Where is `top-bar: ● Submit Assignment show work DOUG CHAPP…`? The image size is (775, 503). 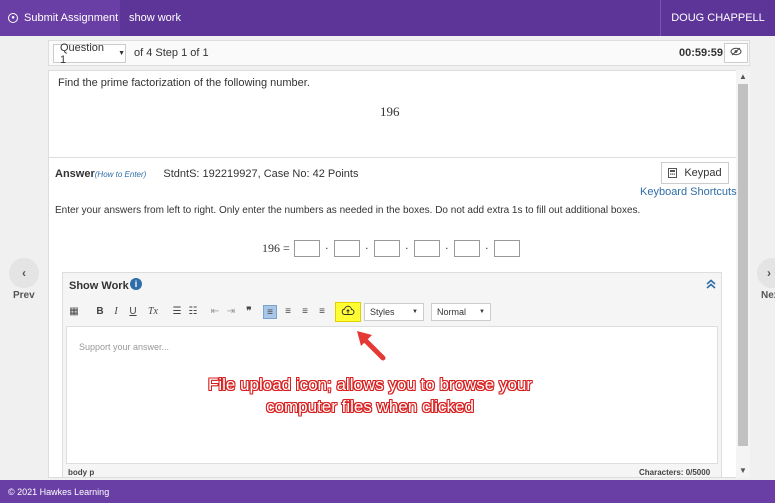
top-bar: ● Submit Assignment show work DOUG CHAPP… is located at coordinates (387, 18).